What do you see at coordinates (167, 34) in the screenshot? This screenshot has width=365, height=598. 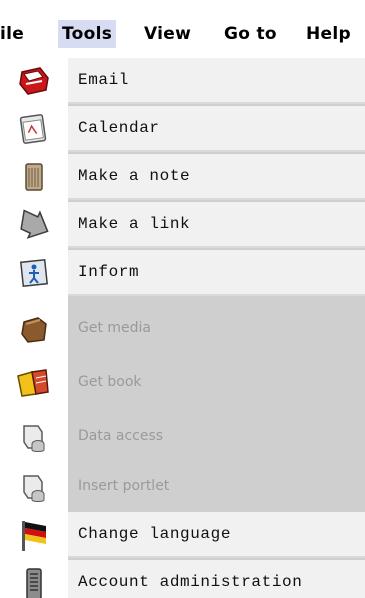 I see `menu-view: View` at bounding box center [167, 34].